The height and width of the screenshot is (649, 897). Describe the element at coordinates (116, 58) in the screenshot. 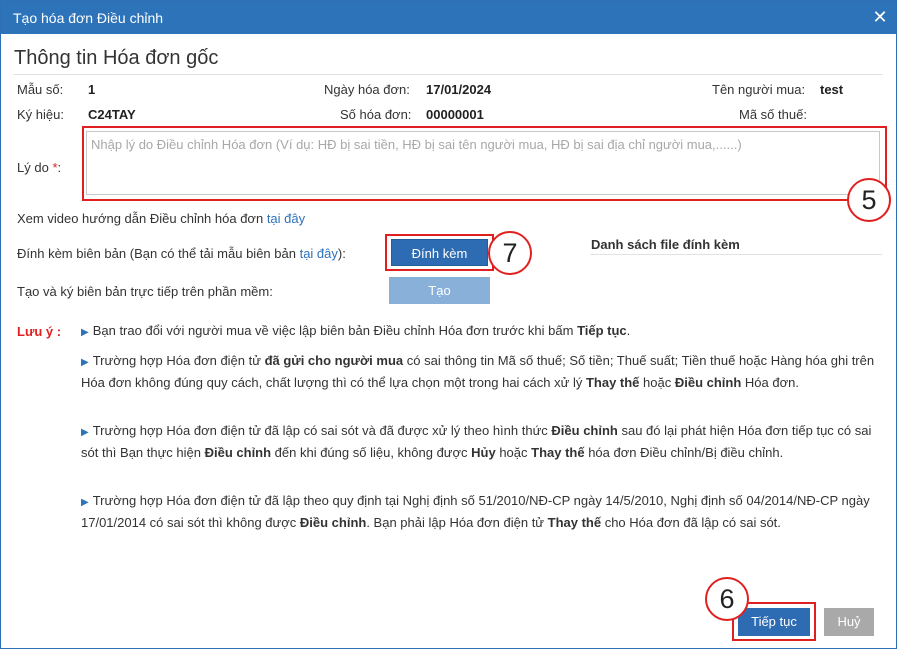

I see `section-title: Thông tin Hóa đơn gốc` at that location.